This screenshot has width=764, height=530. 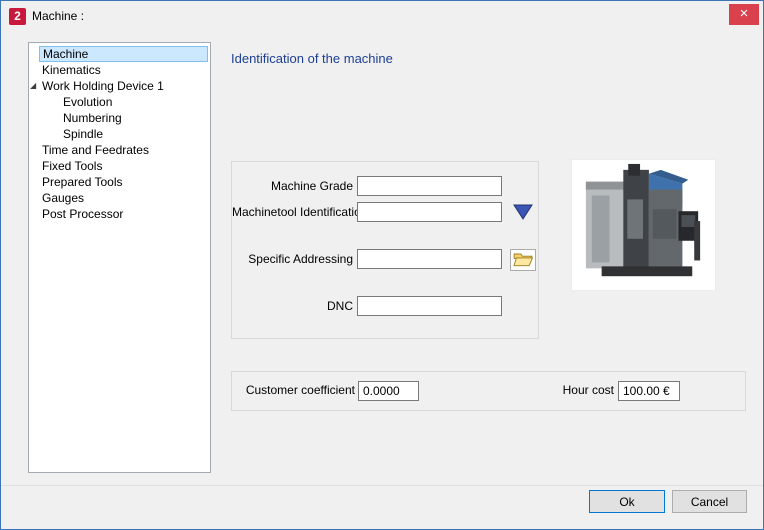 What do you see at coordinates (588, 390) in the screenshot?
I see `hour-cost-label: Hour cost` at bounding box center [588, 390].